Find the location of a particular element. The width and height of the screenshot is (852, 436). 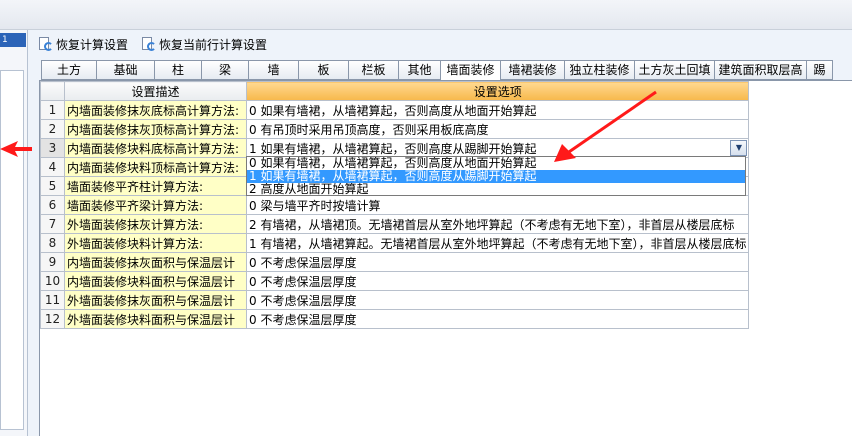

tab-5: 板 is located at coordinates (324, 70).